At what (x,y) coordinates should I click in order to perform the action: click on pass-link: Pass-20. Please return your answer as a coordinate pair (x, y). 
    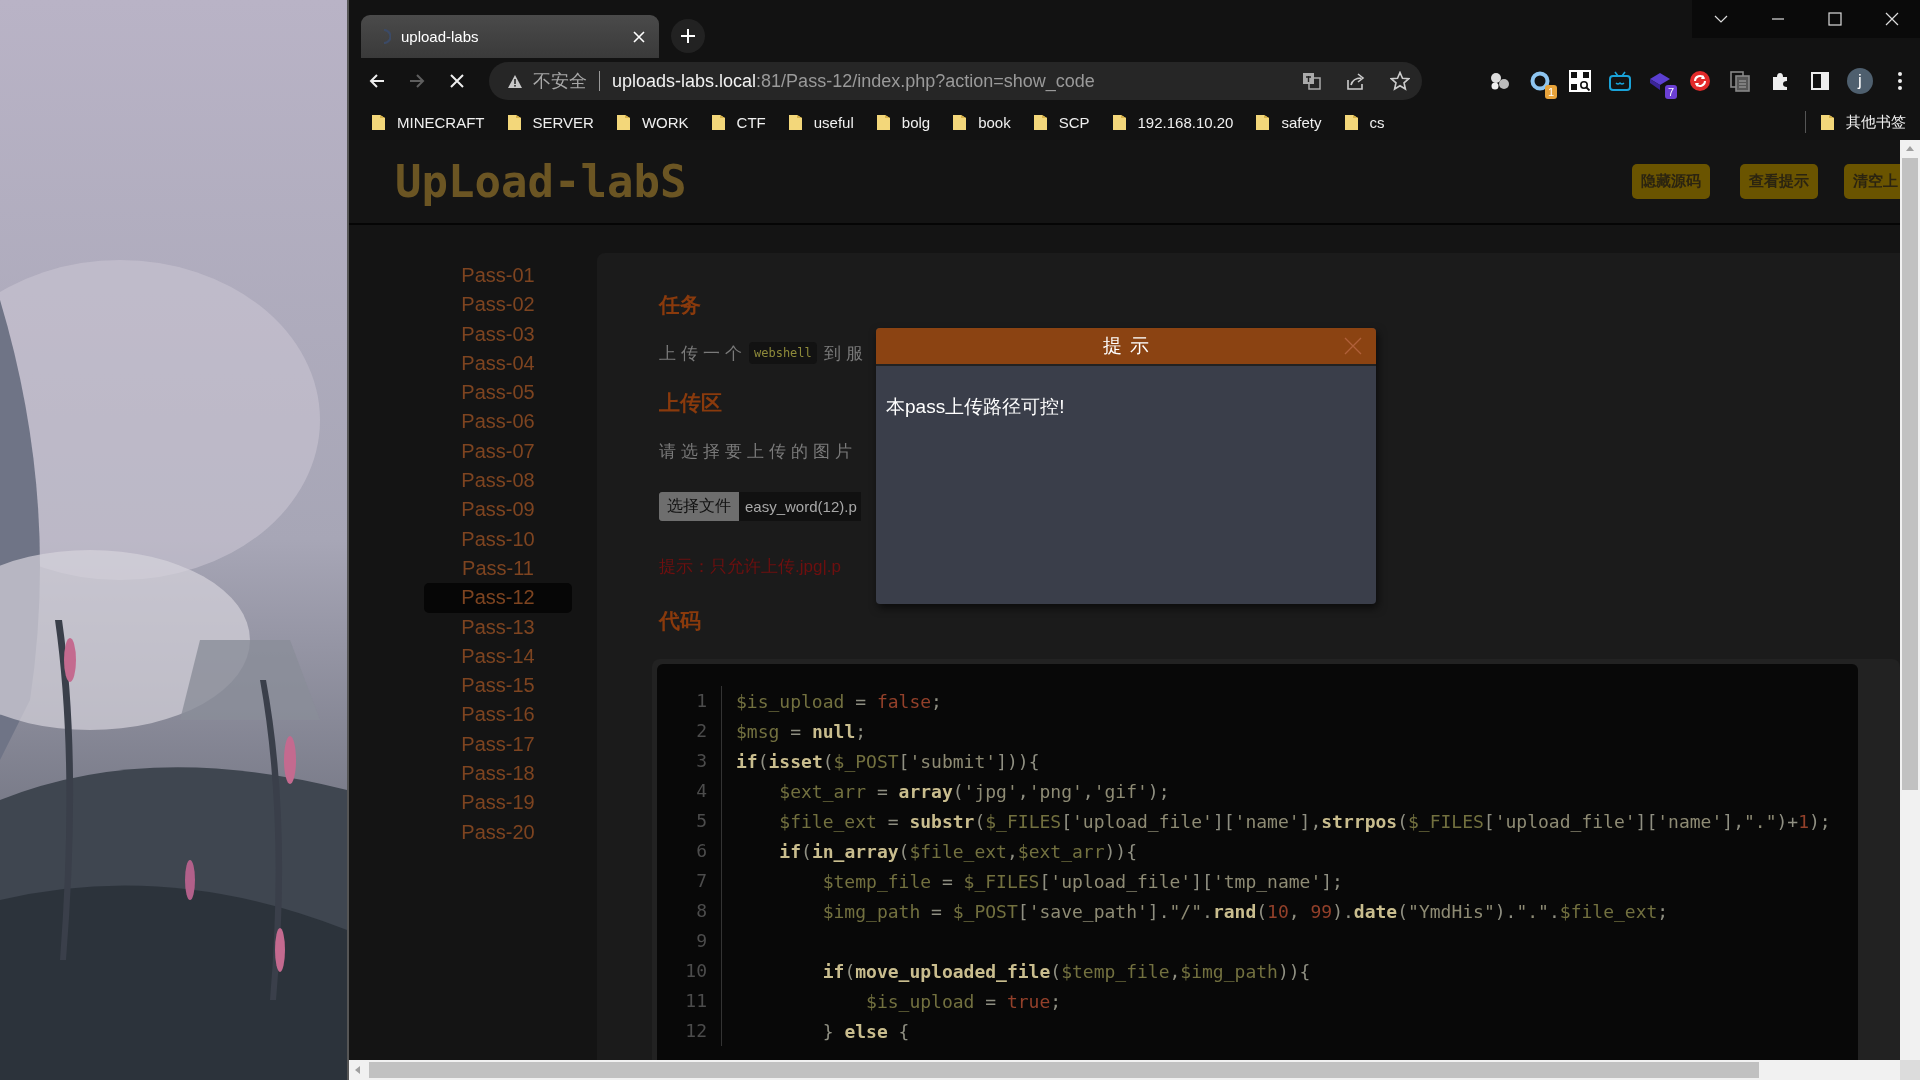
    Looking at the image, I should click on (498, 832).